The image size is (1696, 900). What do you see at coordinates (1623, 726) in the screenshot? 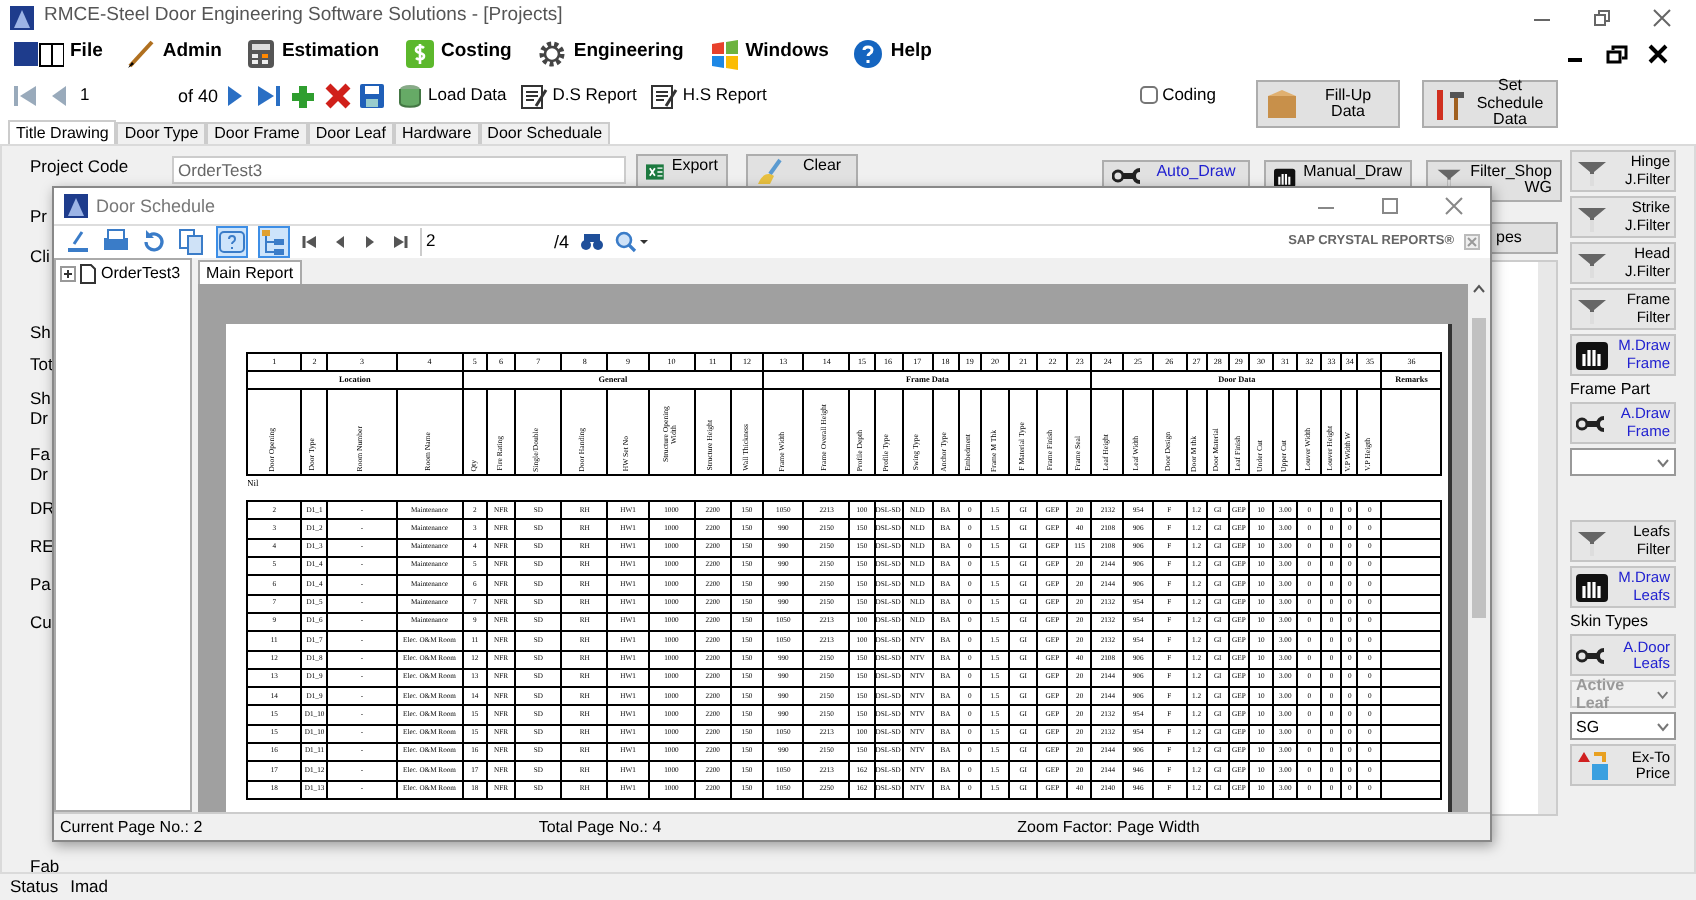
I see `dropdown: SG` at bounding box center [1623, 726].